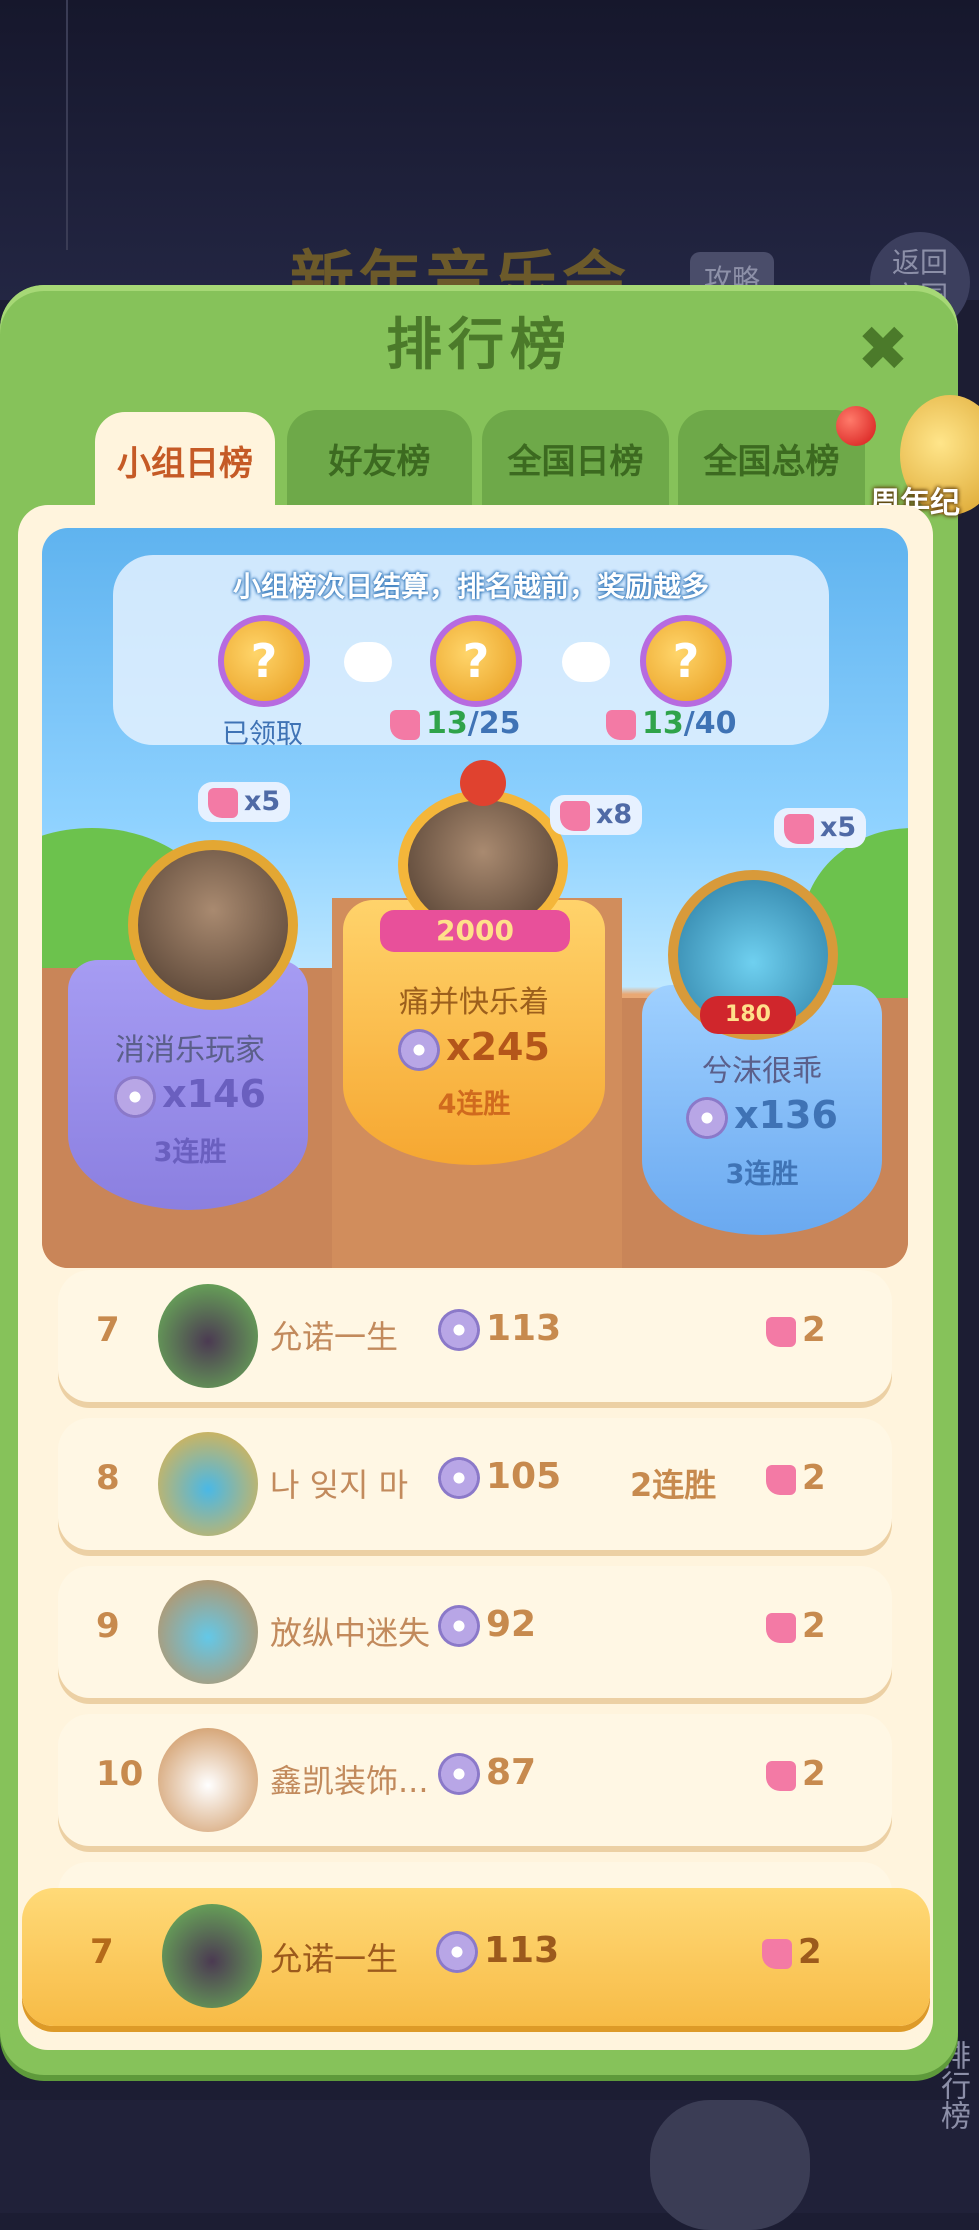 Image resolution: width=979 pixels, height=2230 pixels. I want to click on reward-bubble-first: x8, so click(596, 815).